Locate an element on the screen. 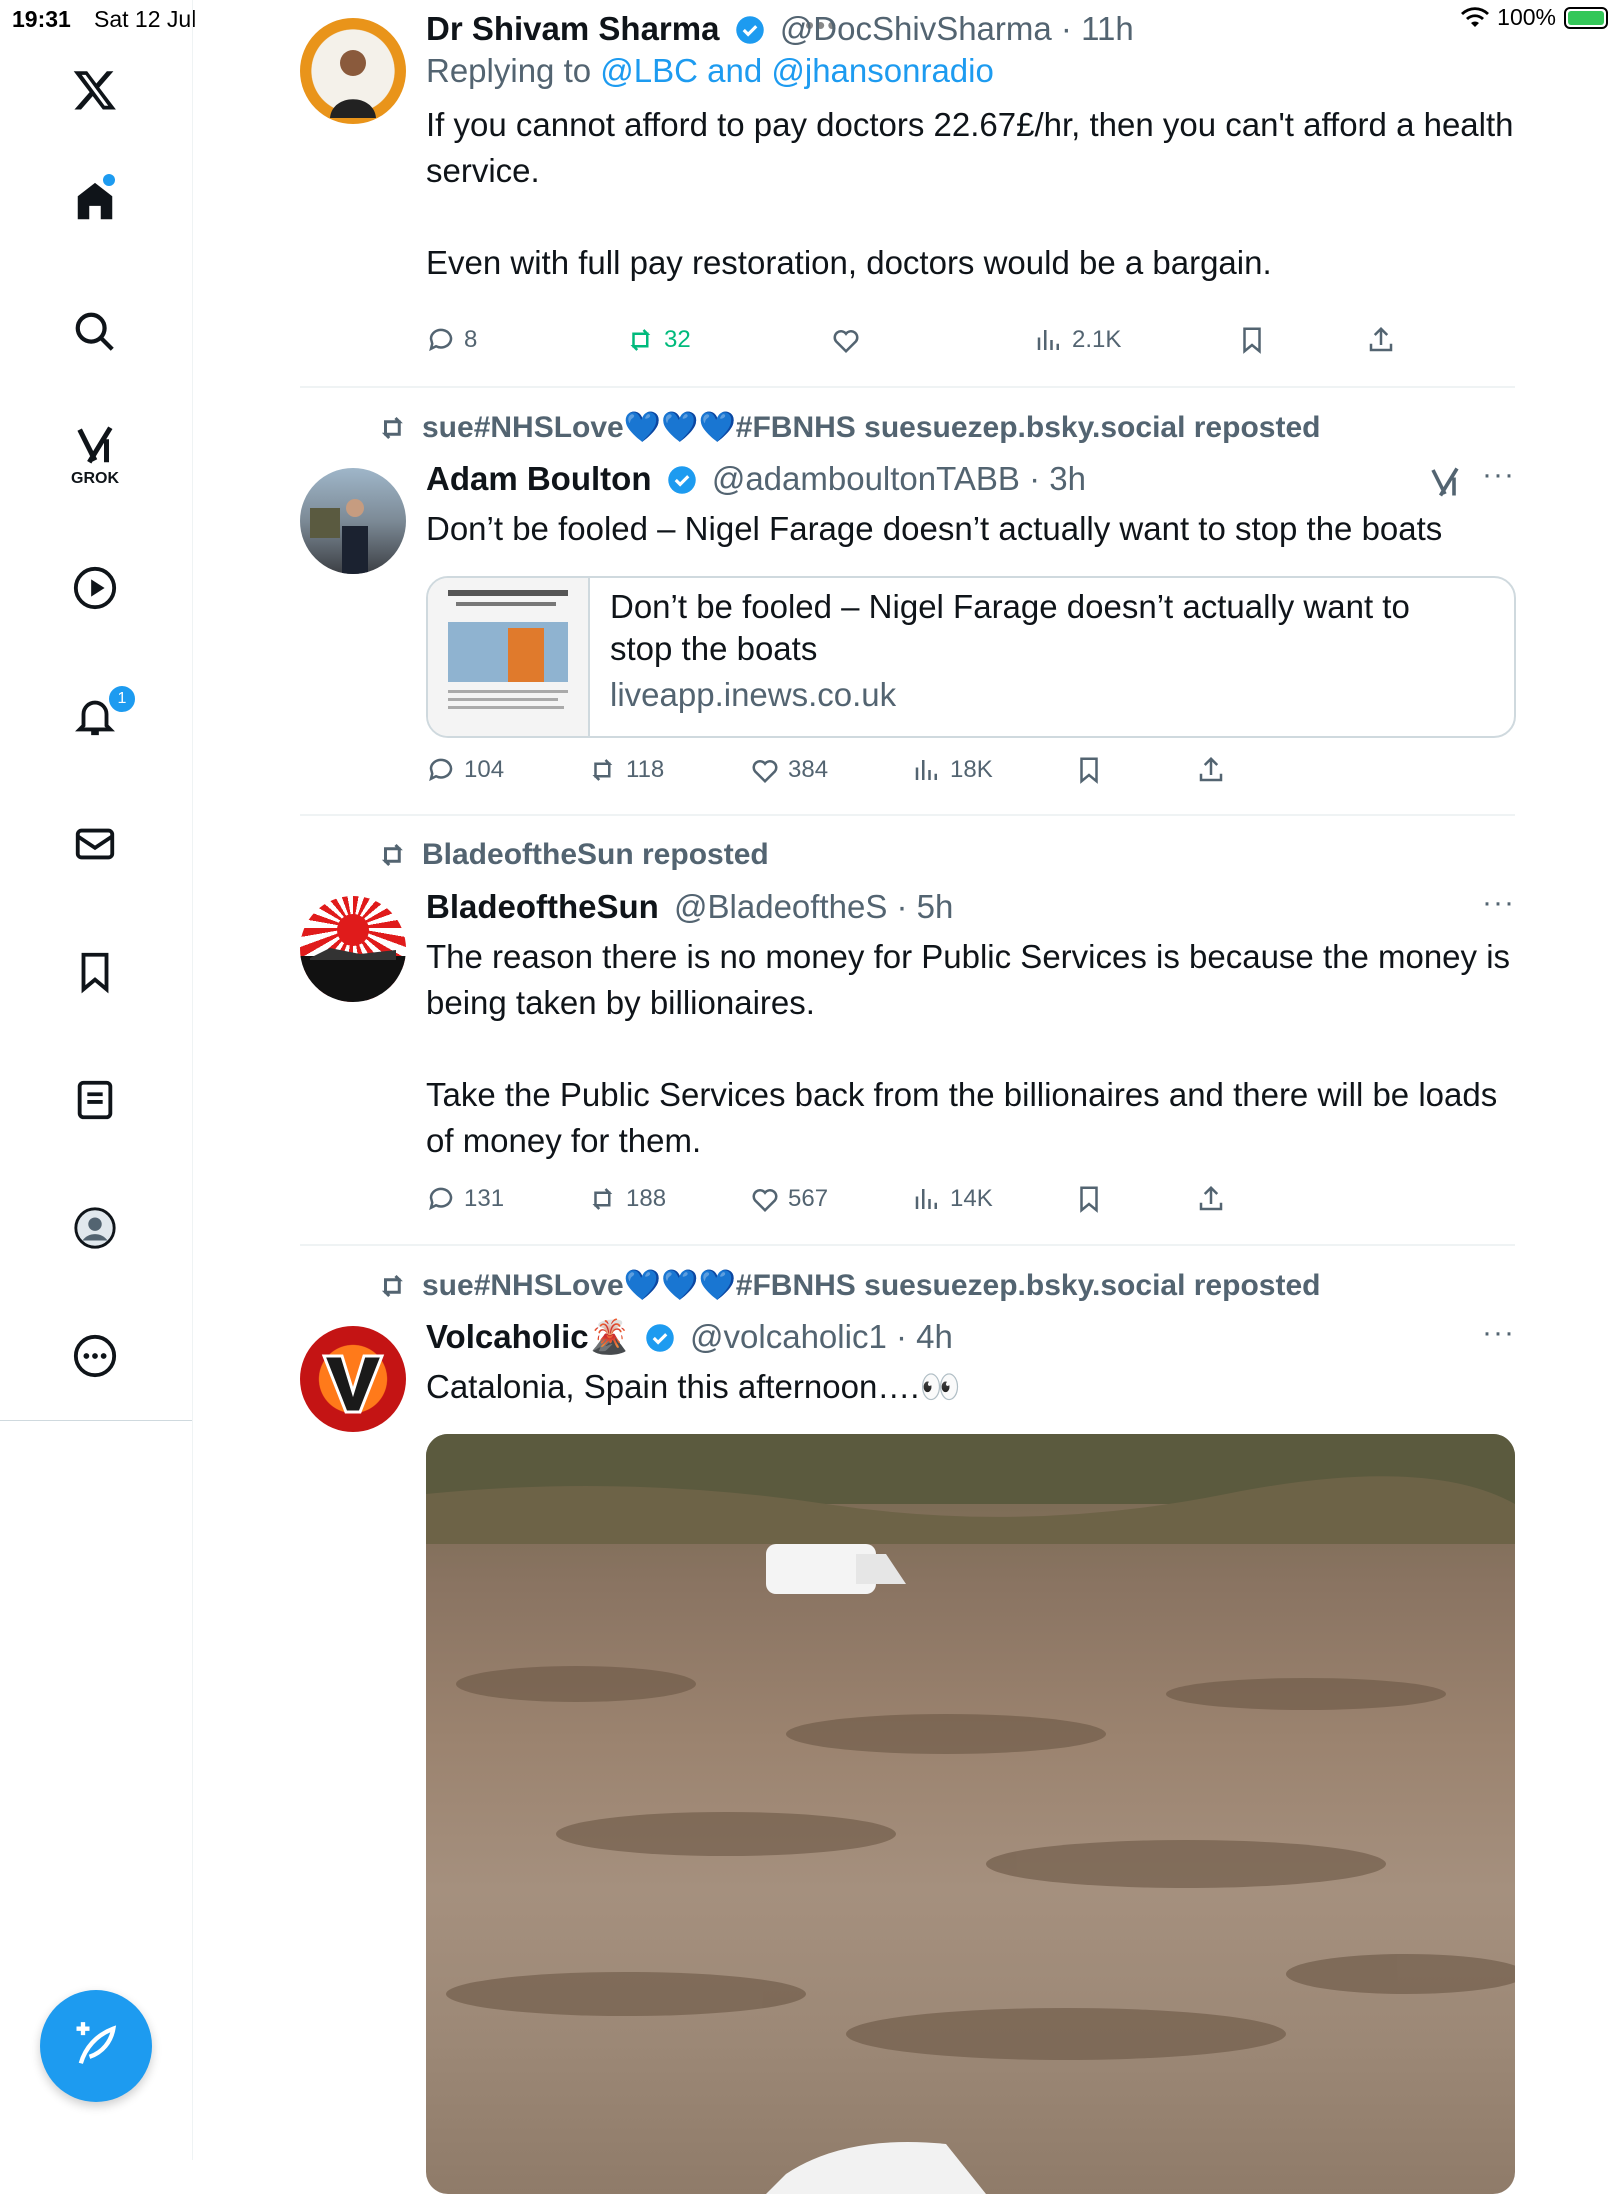 The image size is (1620, 2194). repost-context: BladeoftheSun reposted is located at coordinates (573, 855).